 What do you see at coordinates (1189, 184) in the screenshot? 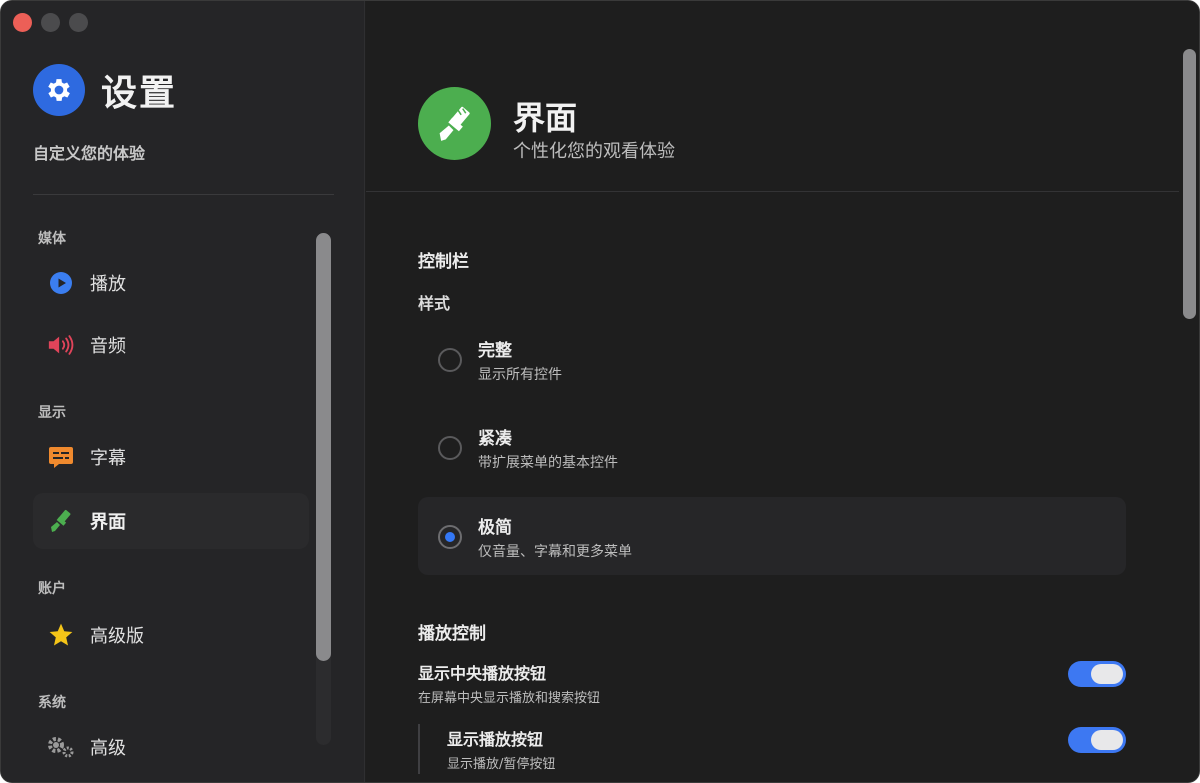
I see `main-scrollbar-thumb` at bounding box center [1189, 184].